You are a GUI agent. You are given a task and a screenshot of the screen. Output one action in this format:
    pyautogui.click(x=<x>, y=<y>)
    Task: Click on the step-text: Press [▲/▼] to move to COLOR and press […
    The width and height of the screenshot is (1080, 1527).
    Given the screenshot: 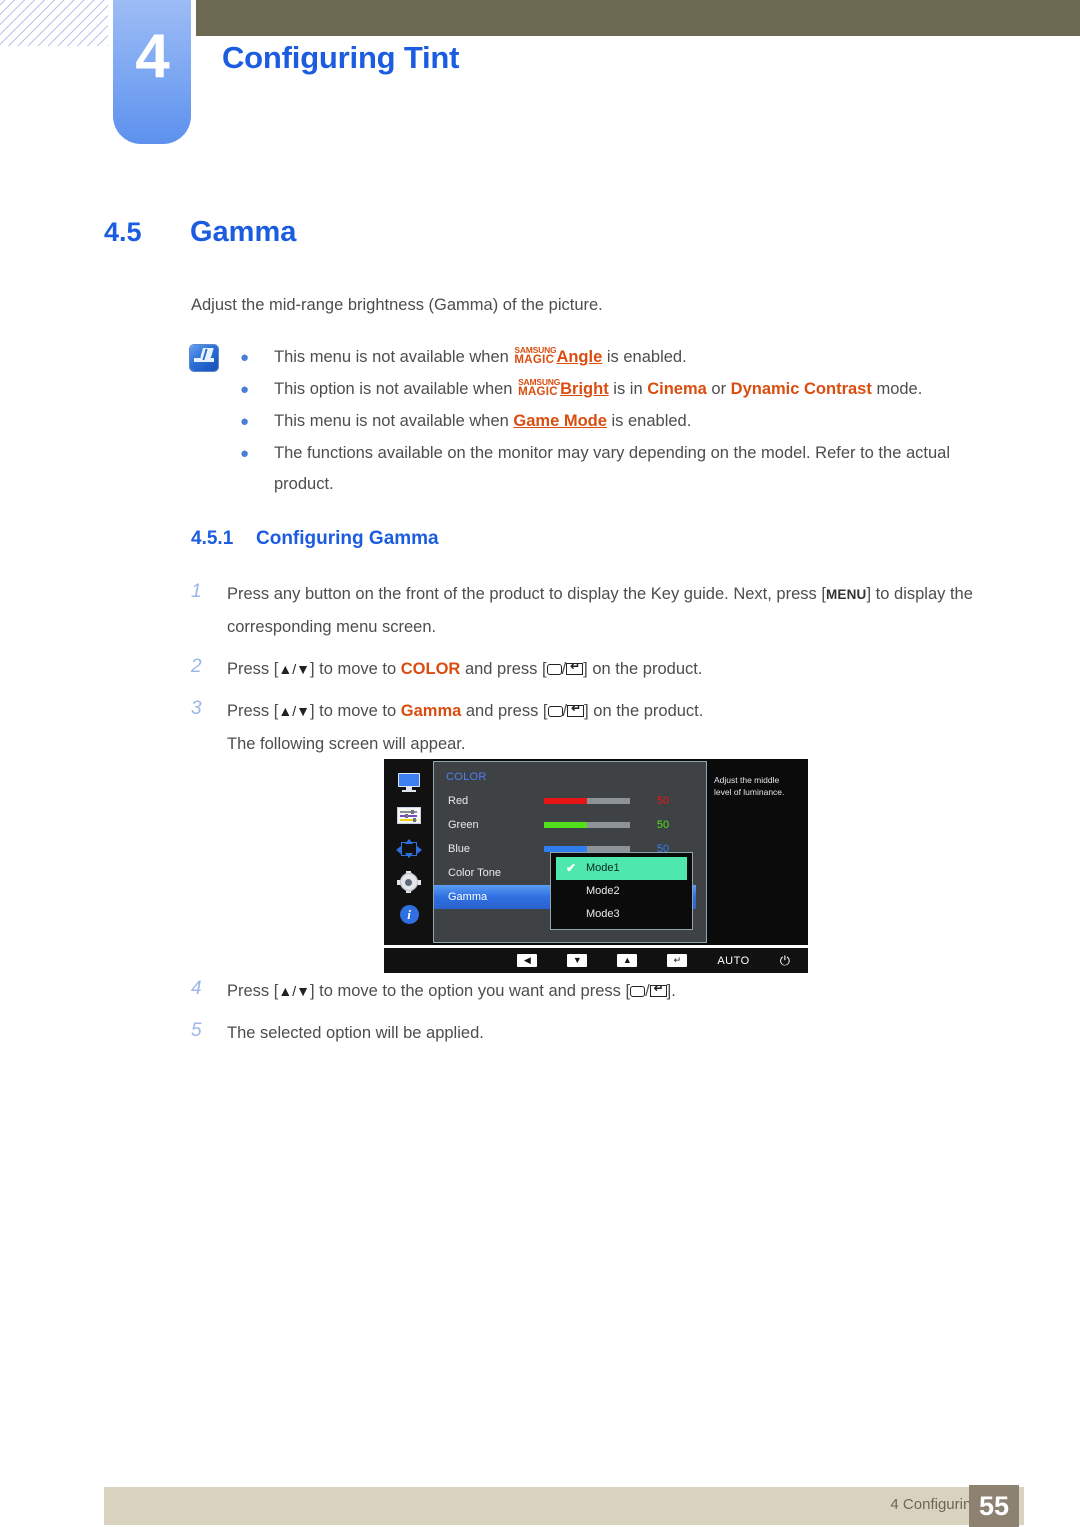 What is the action you would take?
    pyautogui.click(x=614, y=669)
    